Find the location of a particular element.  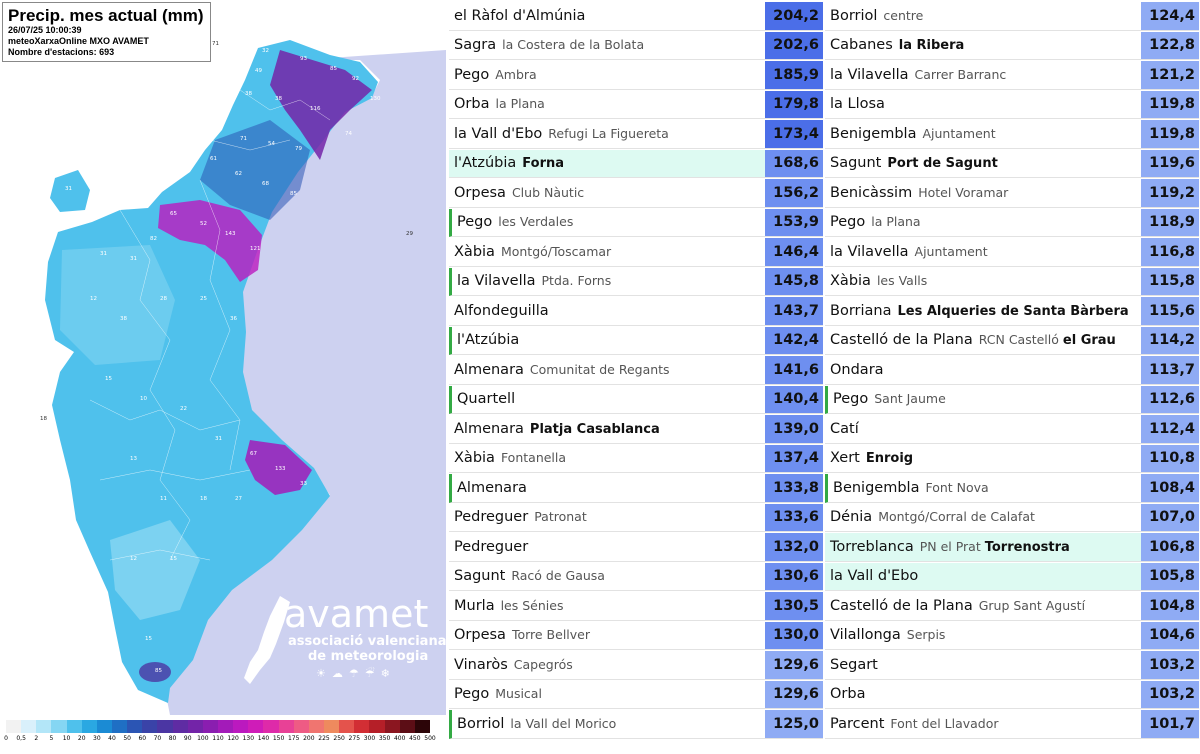

map-title: Precip. mes actual (mm) is located at coordinates (106, 15).